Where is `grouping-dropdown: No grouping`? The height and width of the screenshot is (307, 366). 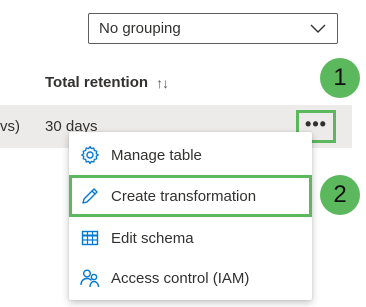
grouping-dropdown: No grouping is located at coordinates (213, 28).